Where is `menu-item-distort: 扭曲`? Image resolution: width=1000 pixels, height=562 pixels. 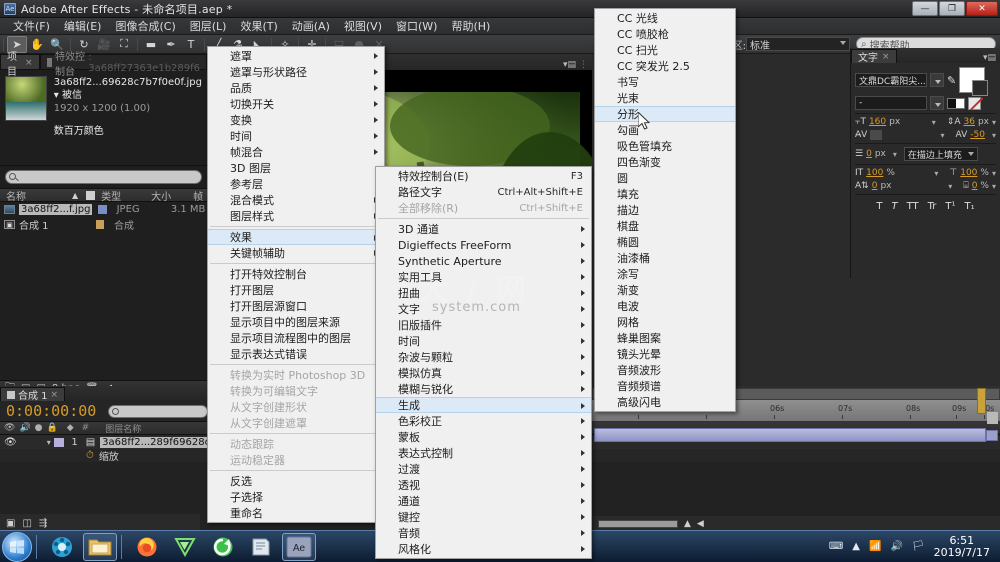 menu-item-distort: 扭曲 is located at coordinates (483, 293).